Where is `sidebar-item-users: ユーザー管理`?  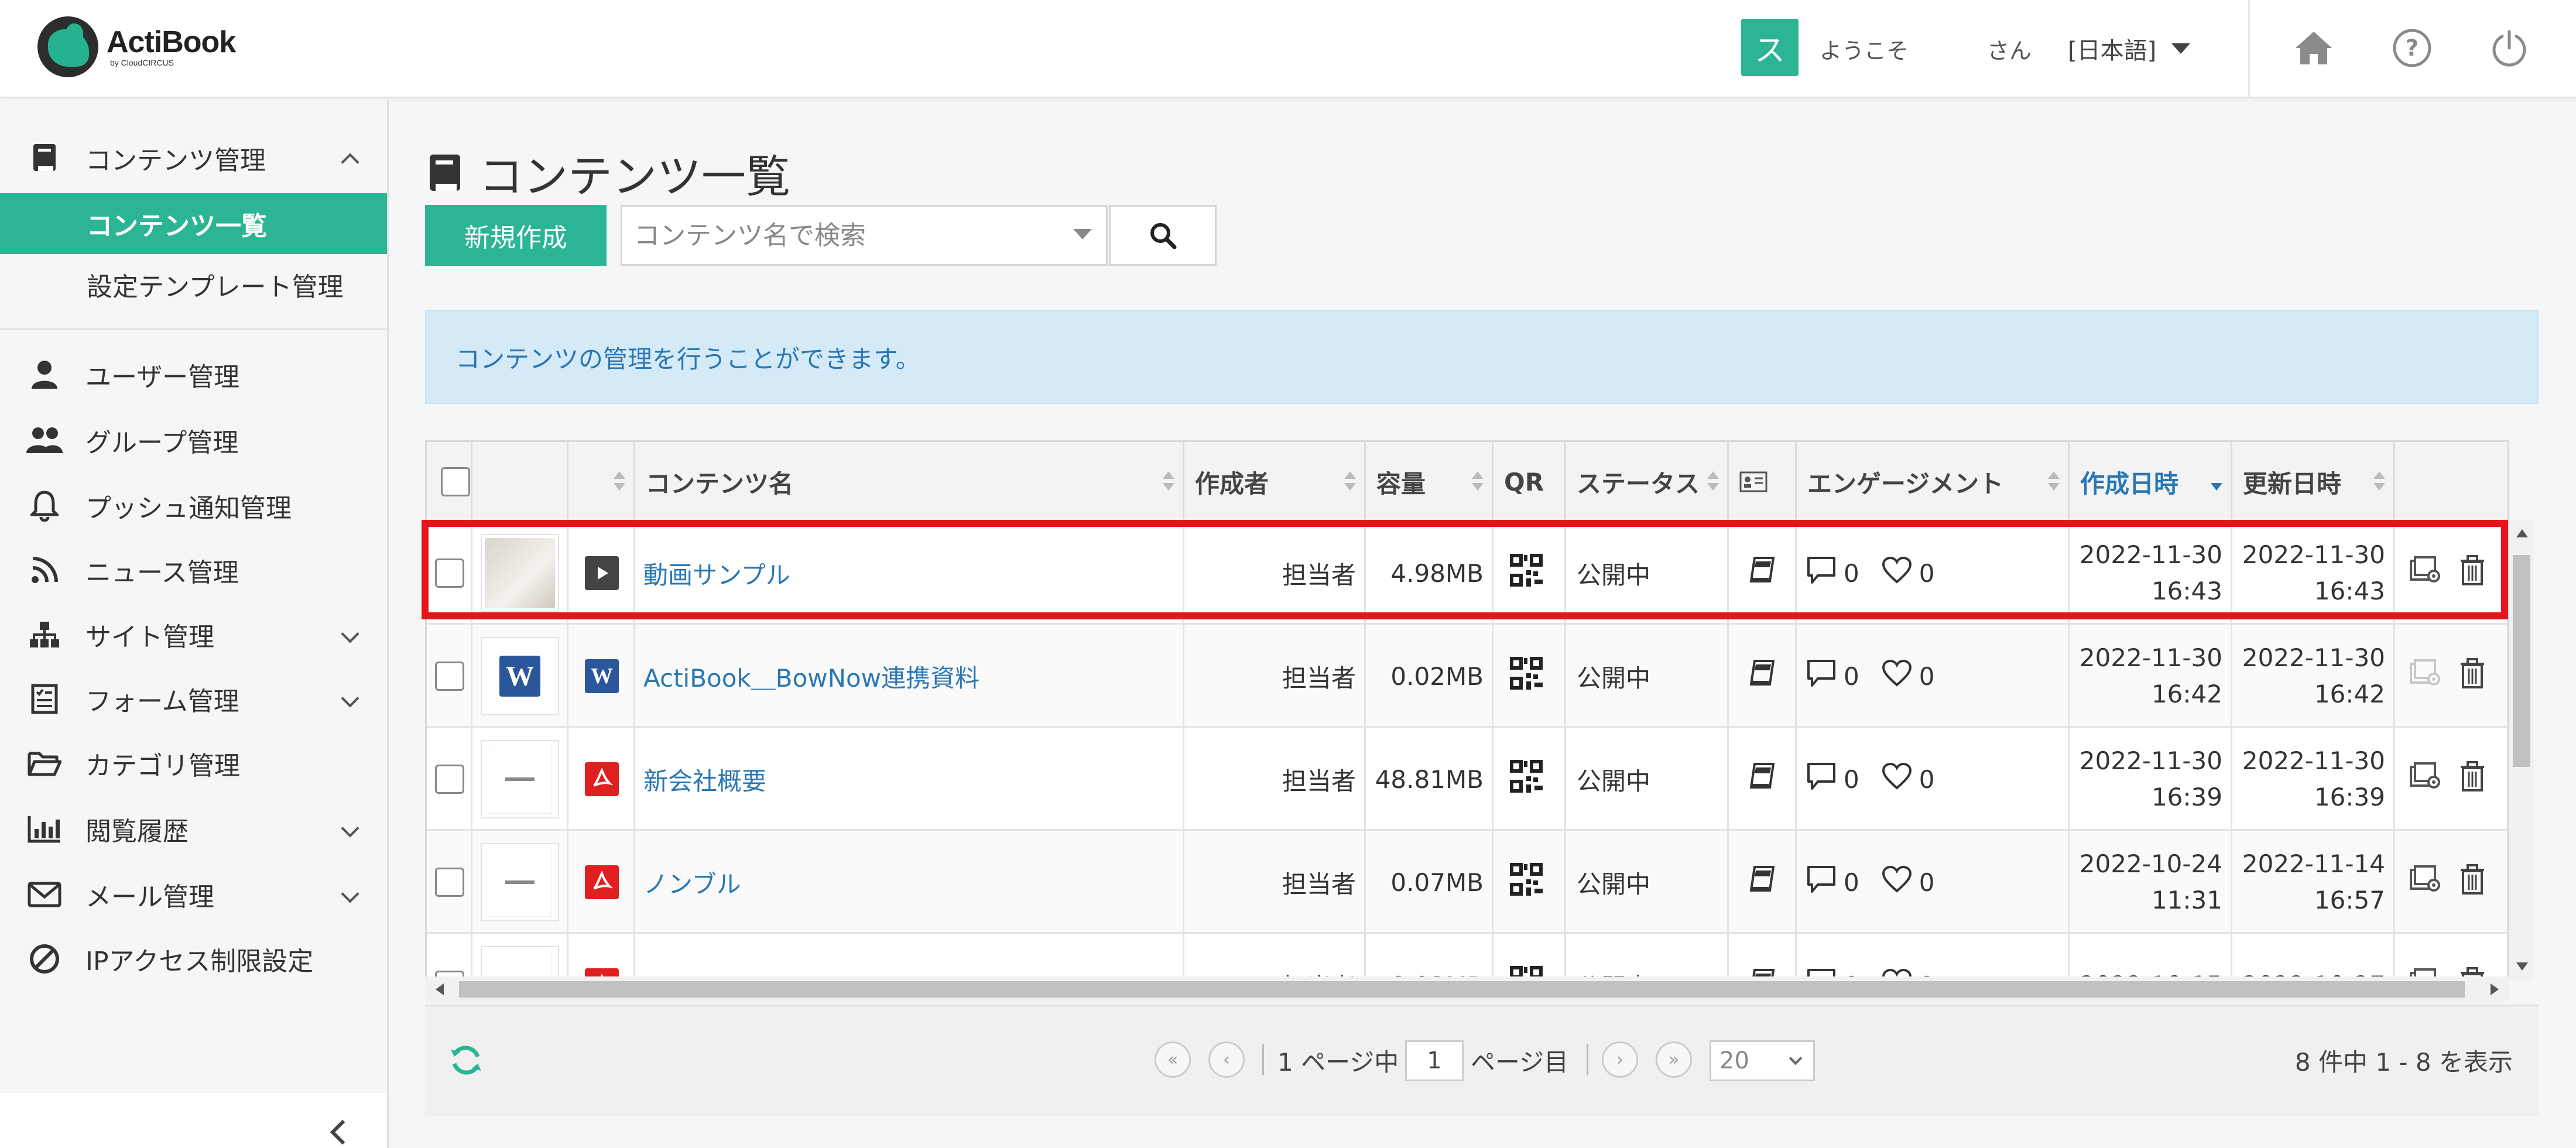
sidebar-item-users: ユーザー管理 is located at coordinates (193, 374).